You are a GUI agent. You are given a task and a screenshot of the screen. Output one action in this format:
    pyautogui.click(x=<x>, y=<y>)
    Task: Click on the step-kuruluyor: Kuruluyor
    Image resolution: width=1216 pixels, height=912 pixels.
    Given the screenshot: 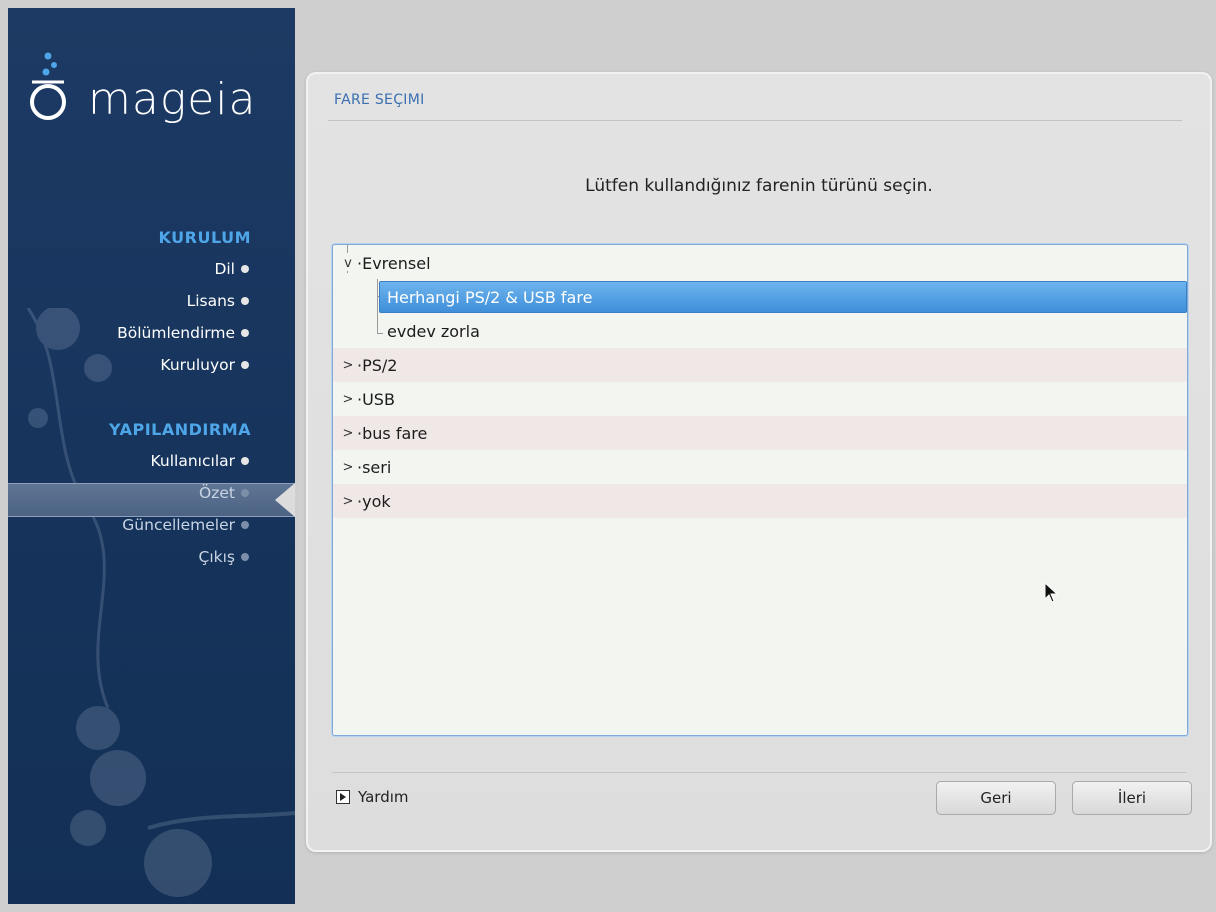 What is the action you would take?
    pyautogui.click(x=204, y=365)
    